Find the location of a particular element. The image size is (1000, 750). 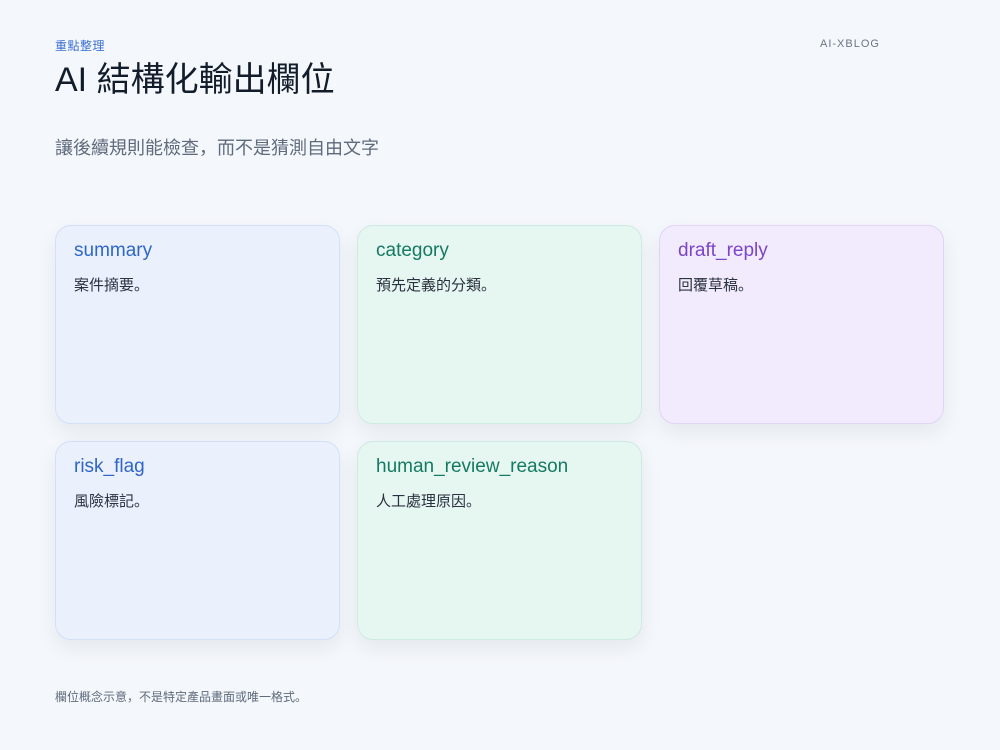

field-description: 風險標記。 is located at coordinates (112, 501).